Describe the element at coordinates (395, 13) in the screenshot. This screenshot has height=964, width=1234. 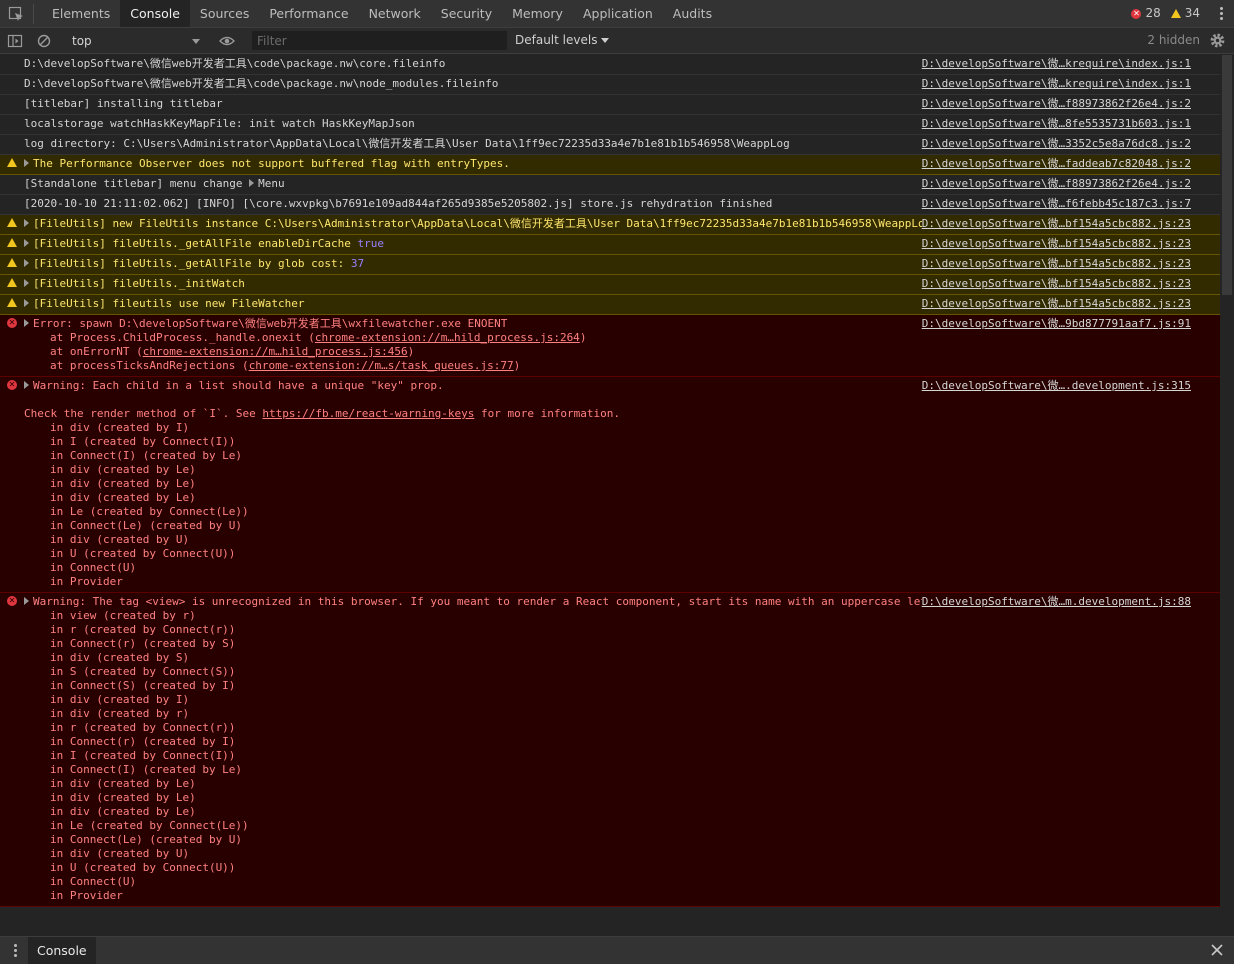
I see `tab-network: Network` at that location.